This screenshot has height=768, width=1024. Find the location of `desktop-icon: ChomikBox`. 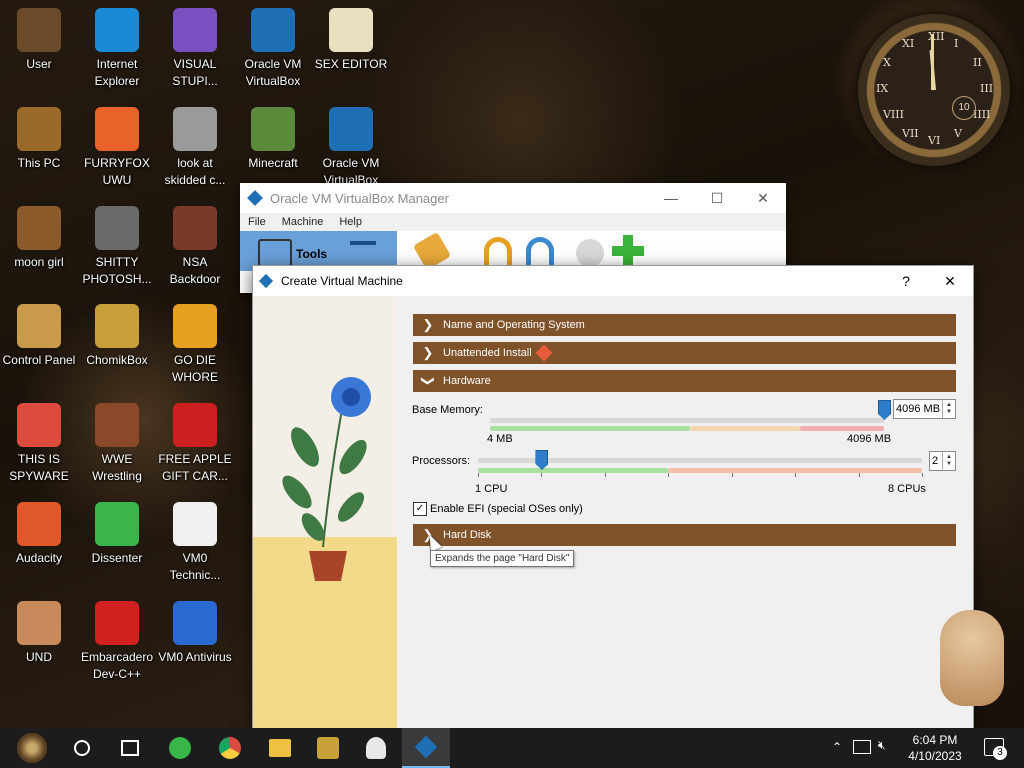

desktop-icon: ChomikBox is located at coordinates (117, 336).